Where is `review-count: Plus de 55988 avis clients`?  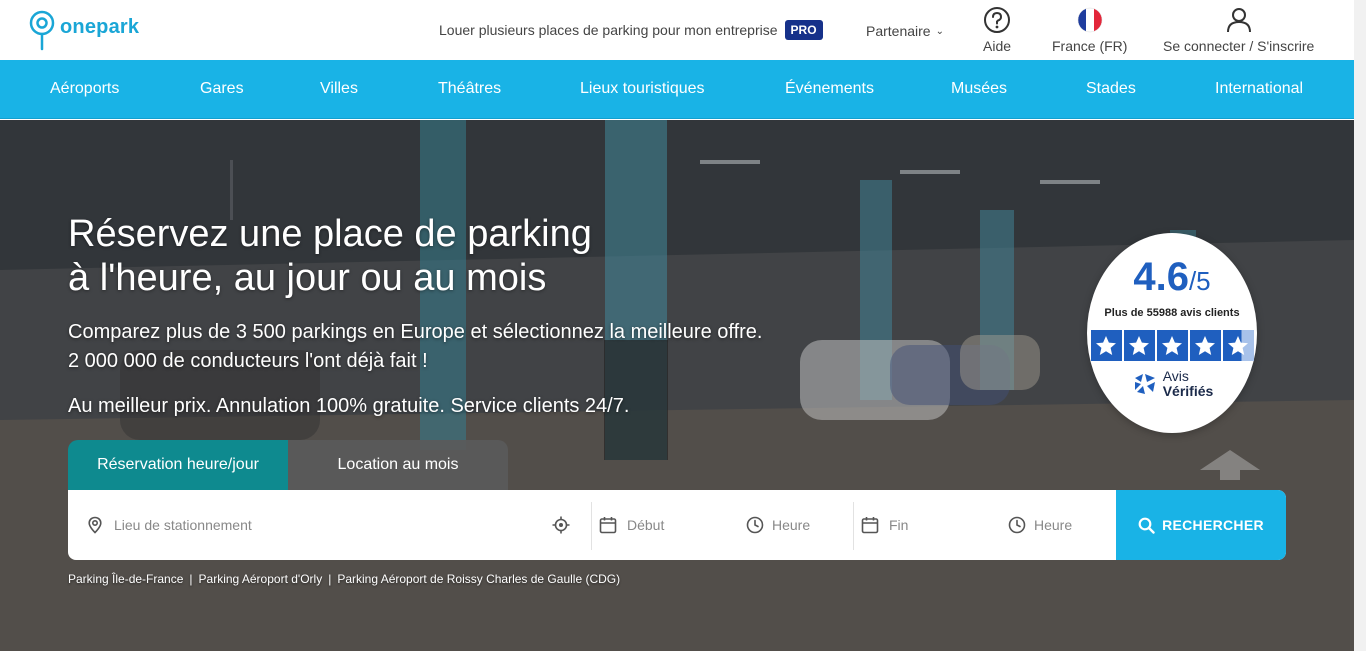 review-count: Plus de 55988 avis clients is located at coordinates (1172, 313).